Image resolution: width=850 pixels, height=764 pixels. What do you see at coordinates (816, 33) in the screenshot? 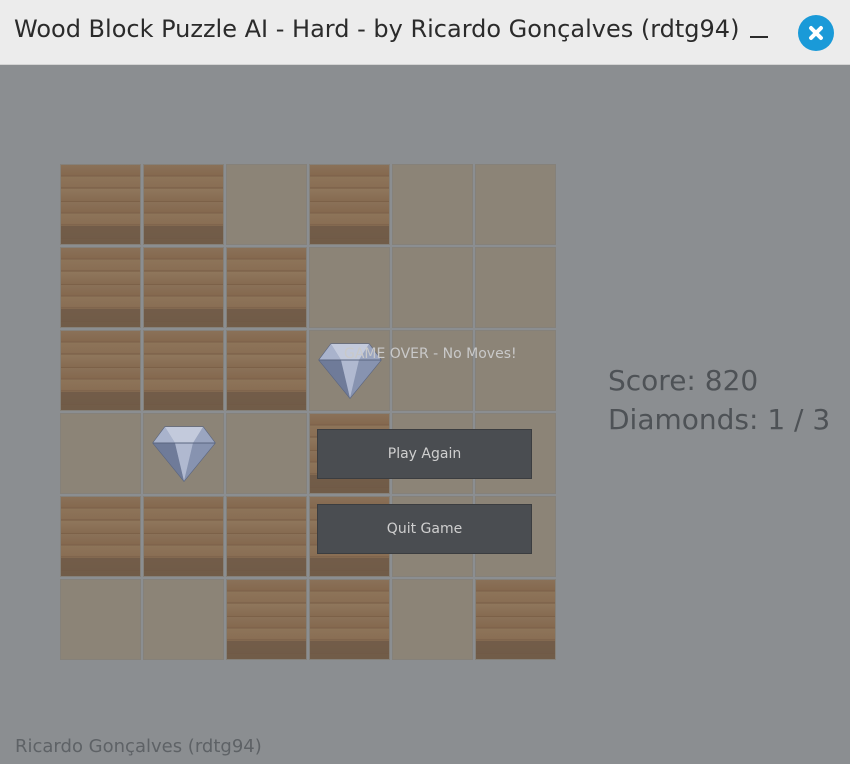
I see `close-icon` at bounding box center [816, 33].